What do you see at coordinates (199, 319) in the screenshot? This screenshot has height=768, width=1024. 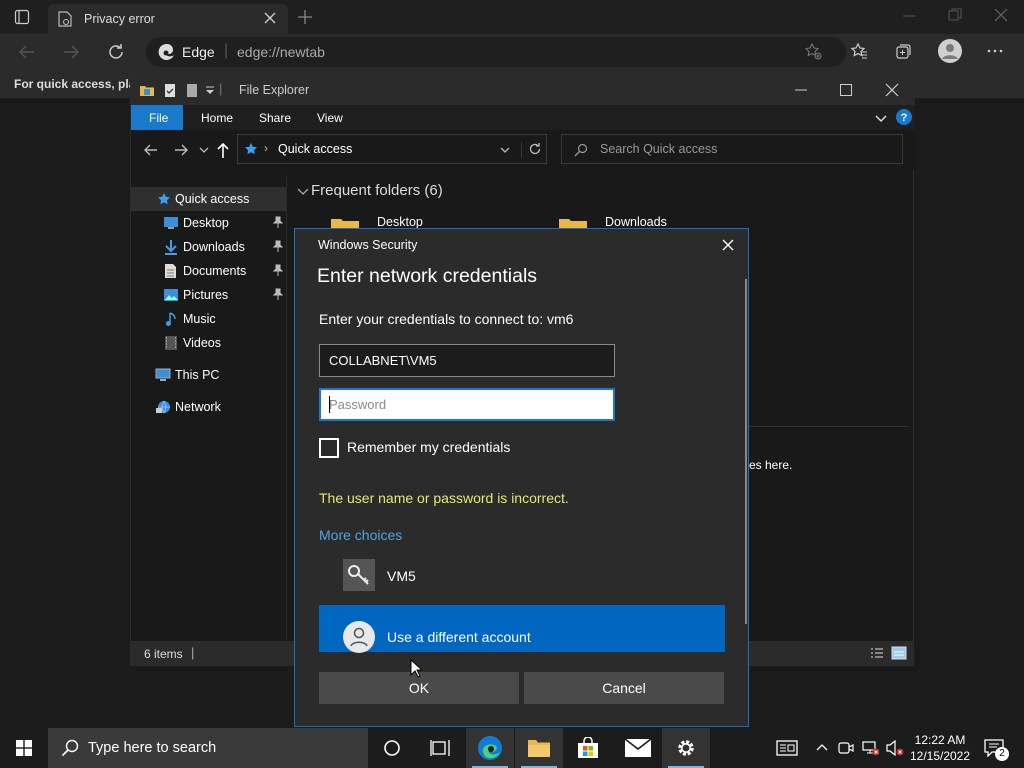 I see `nav-label: Music` at bounding box center [199, 319].